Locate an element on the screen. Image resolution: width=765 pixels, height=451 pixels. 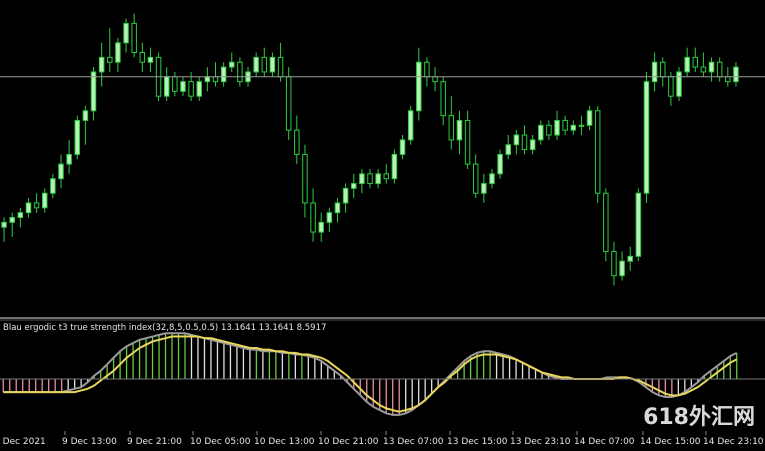
x-axis-label: 14 Dec 23:10 is located at coordinates (733, 442).